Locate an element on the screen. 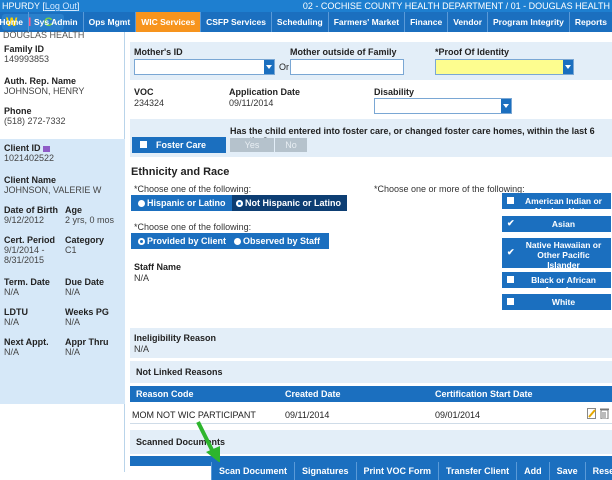 Image resolution: width=612 pixels, height=480 pixels. appr-thru-value: N/A is located at coordinates (73, 352).